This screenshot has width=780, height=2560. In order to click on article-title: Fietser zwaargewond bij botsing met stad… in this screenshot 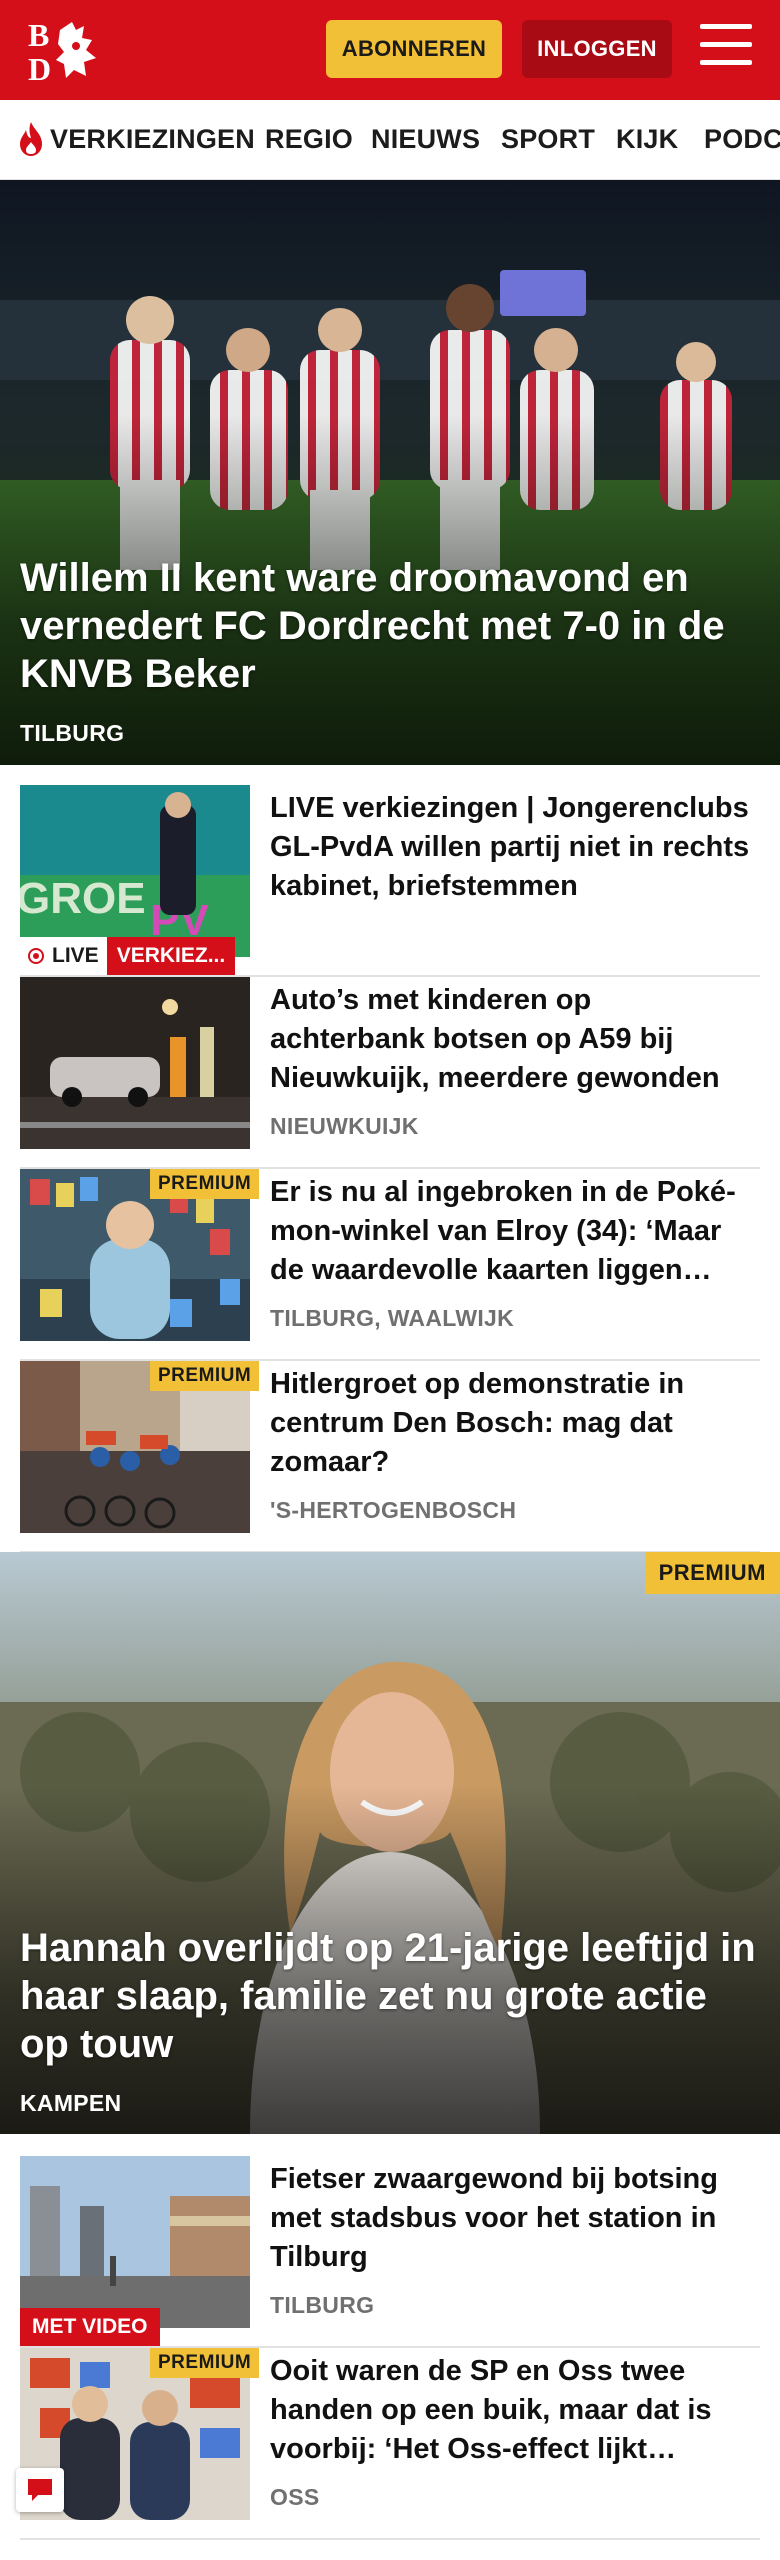, I will do `click(510, 2218)`.